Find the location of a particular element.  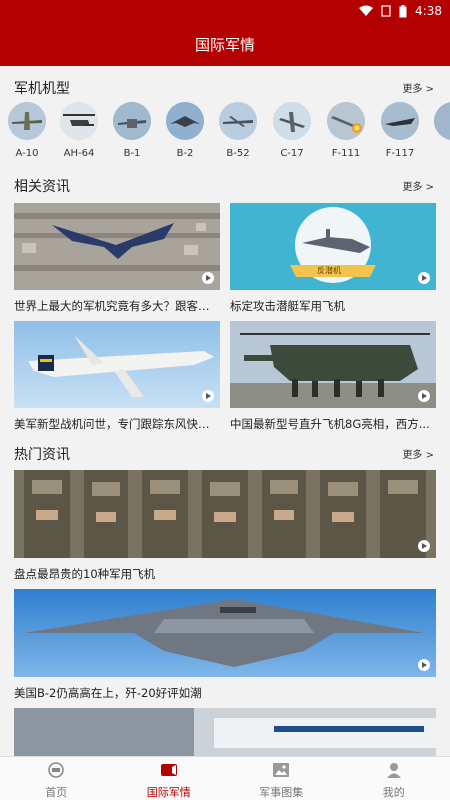

aircraft-section-header: 军机机型 更多 > is located at coordinates (225, 86).